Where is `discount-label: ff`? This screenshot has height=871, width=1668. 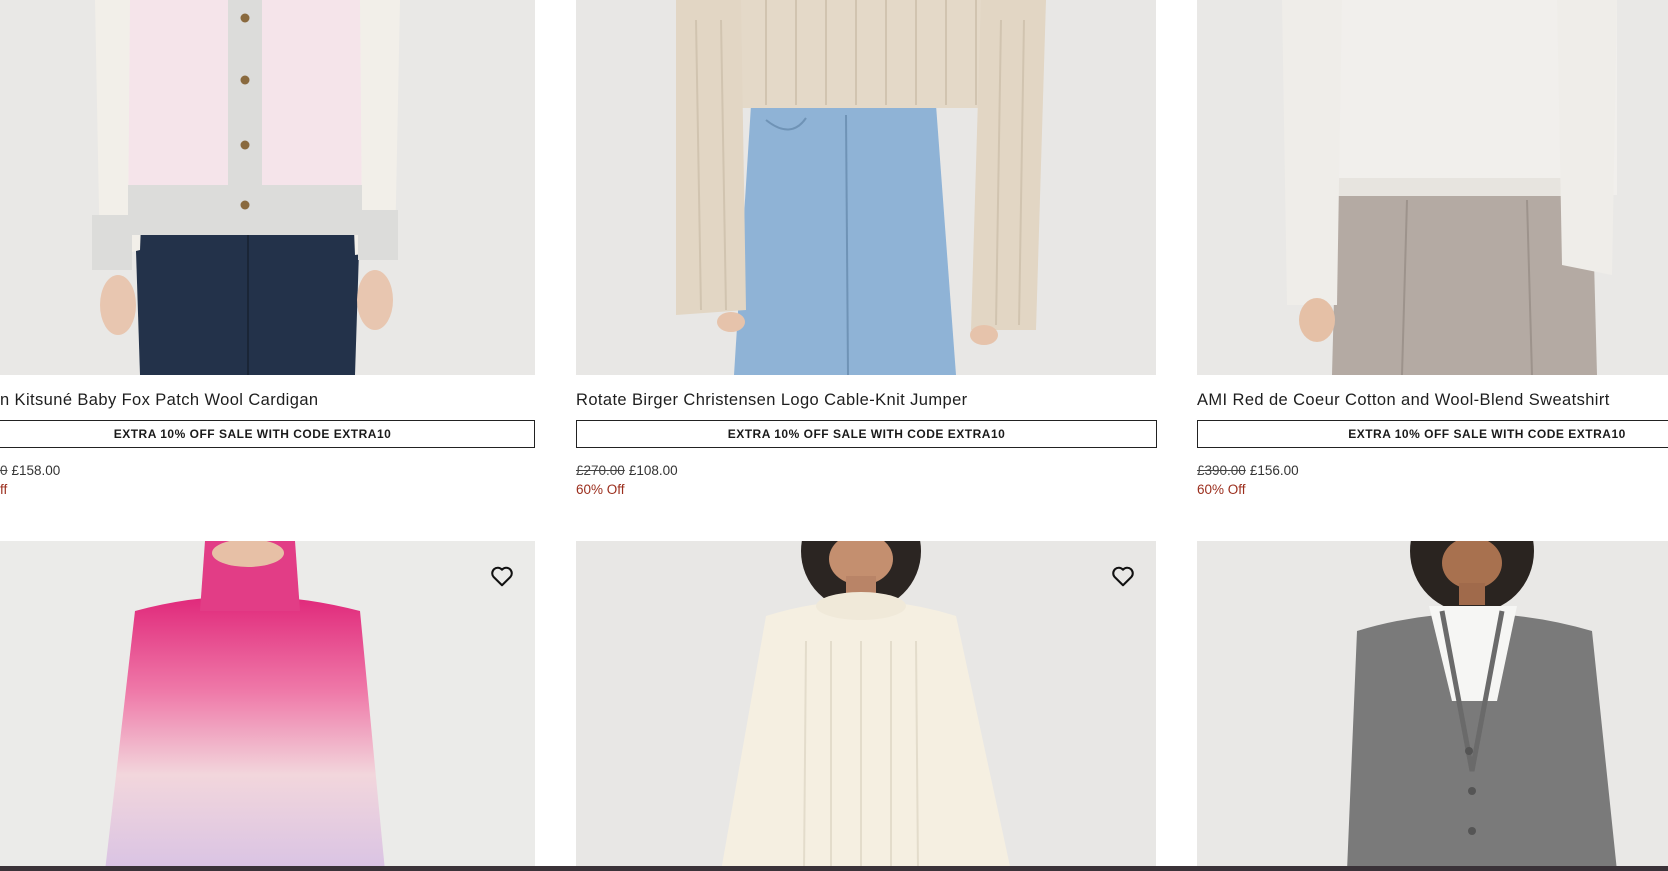
discount-label: ff is located at coordinates (4, 489).